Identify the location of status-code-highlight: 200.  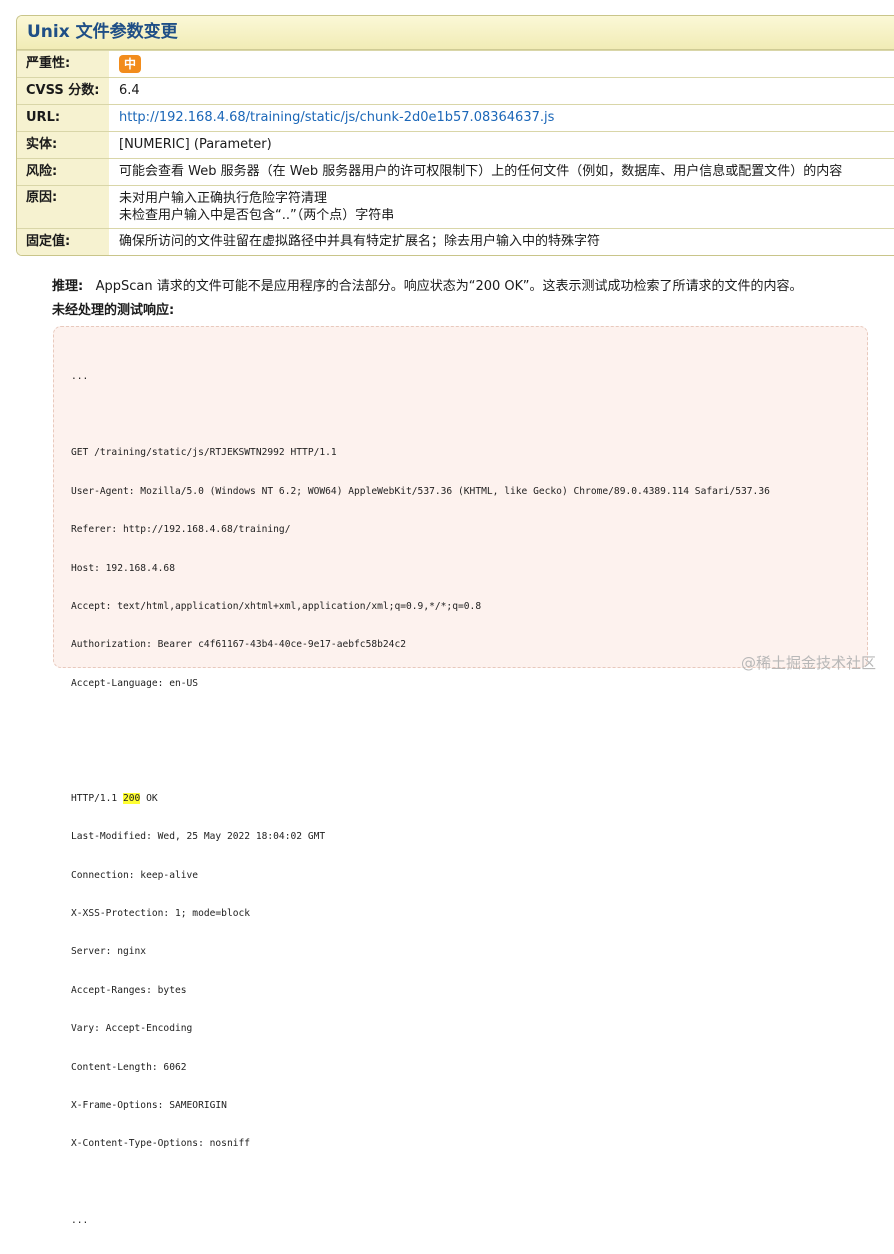
(131, 798).